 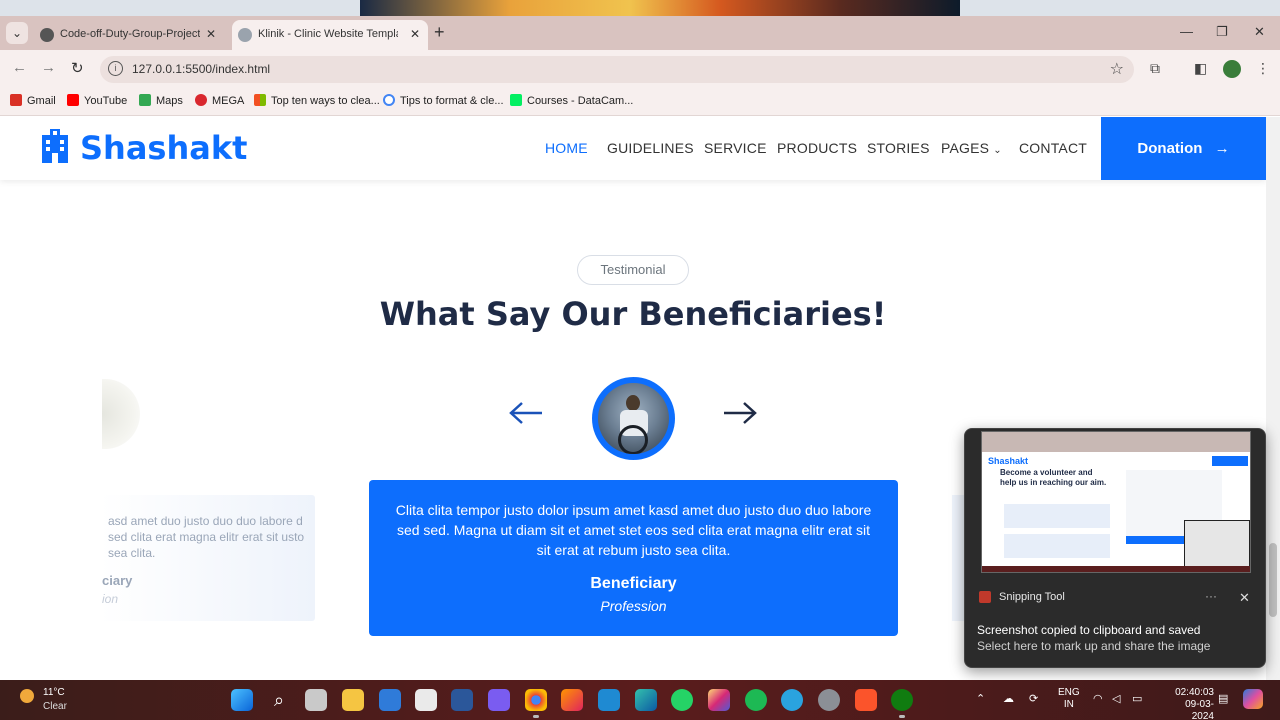 What do you see at coordinates (16, 100) in the screenshot?
I see `gmail-icon` at bounding box center [16, 100].